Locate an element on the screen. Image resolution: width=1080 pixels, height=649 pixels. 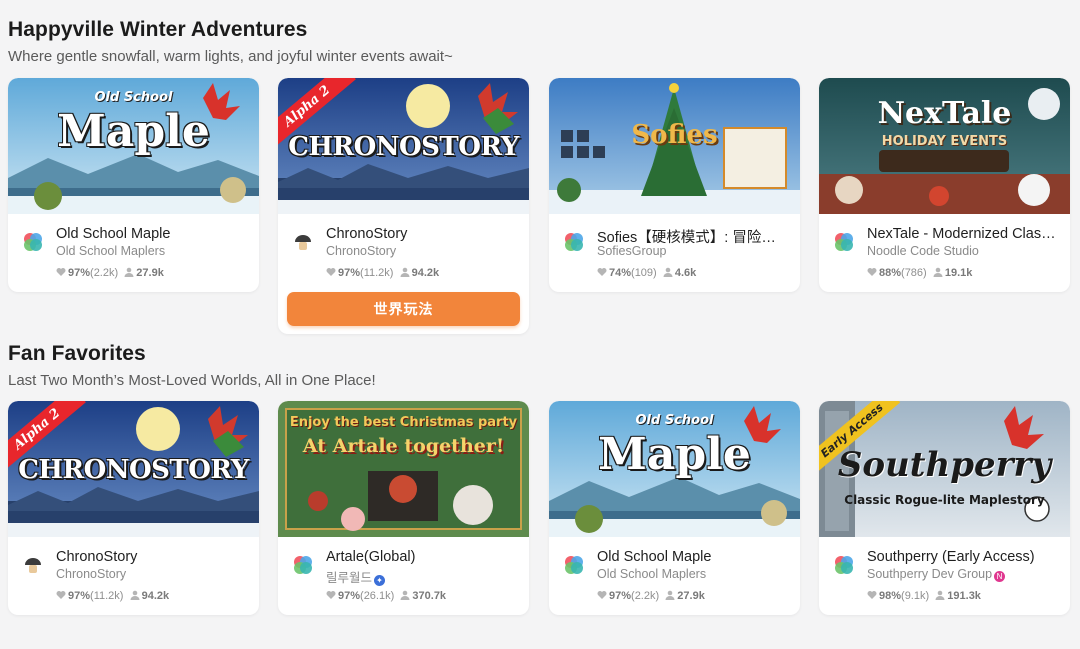
player-count: 19.1k is located at coordinates (958, 273).